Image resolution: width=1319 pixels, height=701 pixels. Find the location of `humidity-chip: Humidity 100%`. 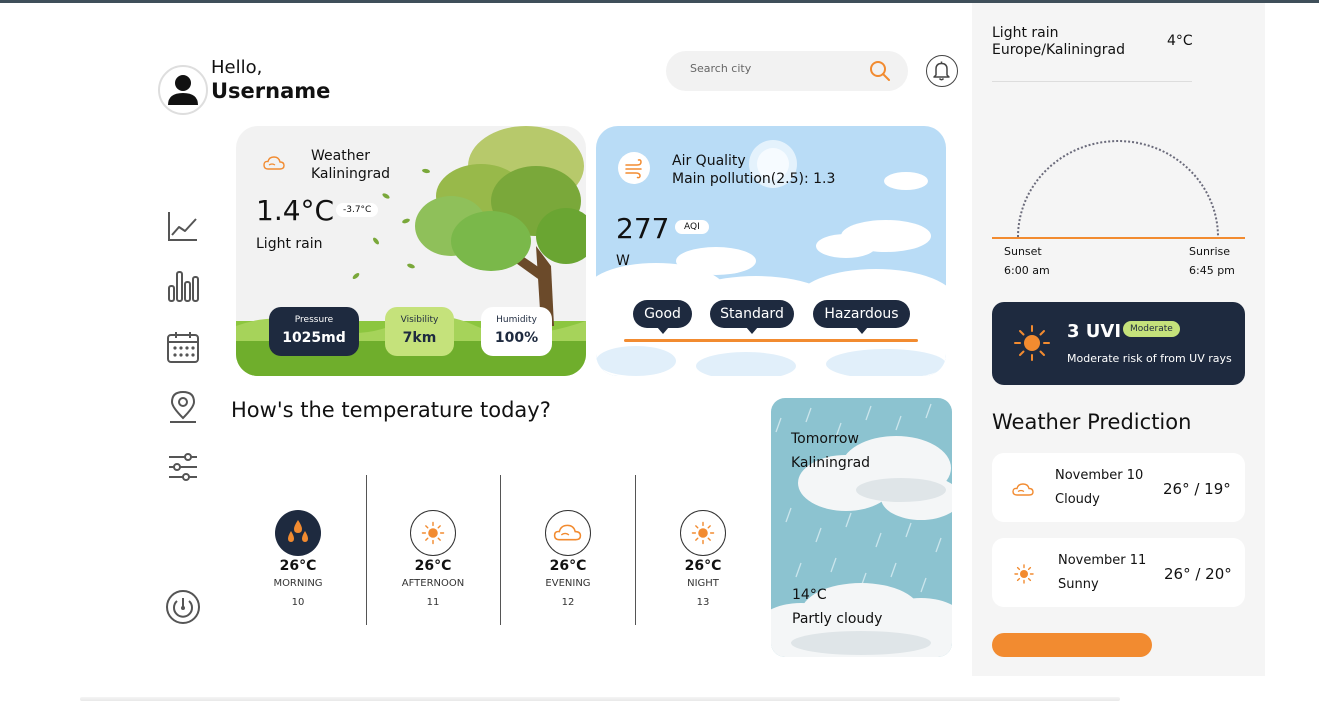

humidity-chip: Humidity 100% is located at coordinates (516, 331).